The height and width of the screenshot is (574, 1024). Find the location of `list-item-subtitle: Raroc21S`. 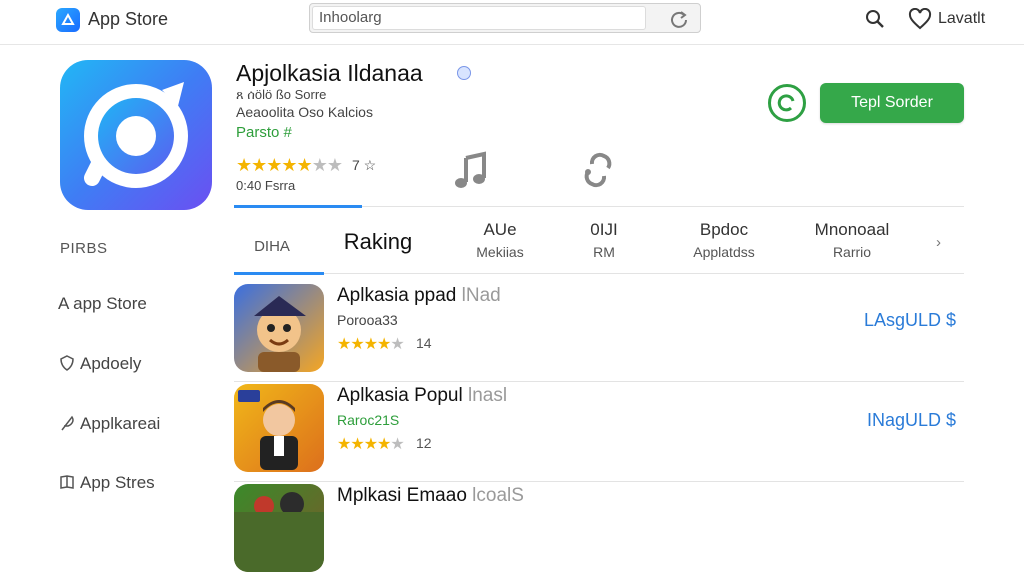

list-item-subtitle: Raroc21S is located at coordinates (368, 420).